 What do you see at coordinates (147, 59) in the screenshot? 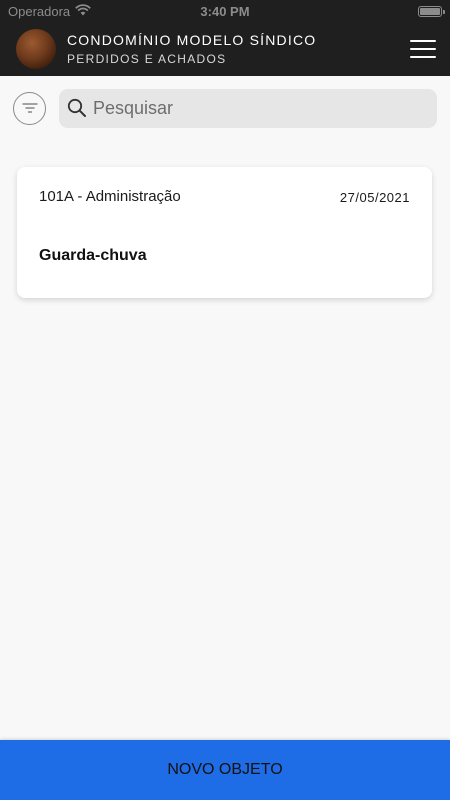
I see `page-subtitle: PERDIDOS E ACHADOS` at bounding box center [147, 59].